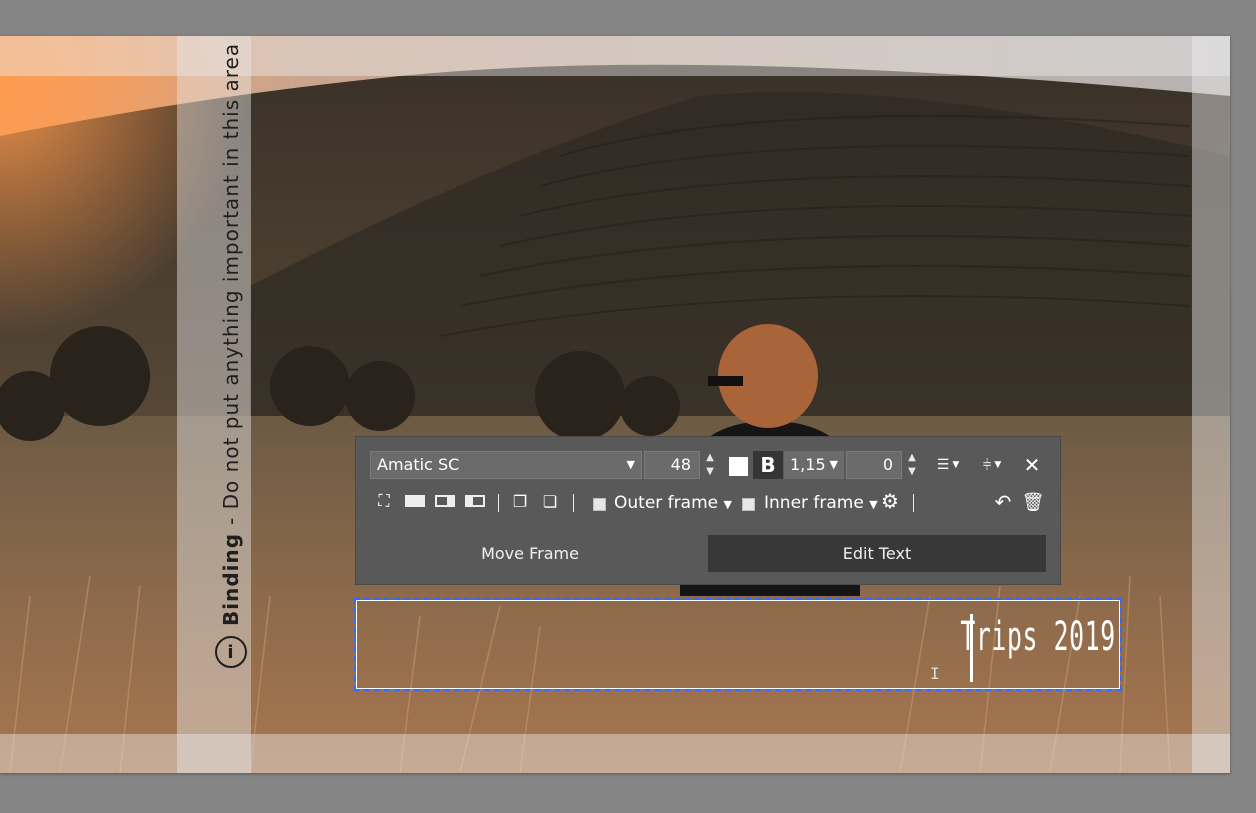 This screenshot has height=813, width=1256. What do you see at coordinates (738, 644) in the screenshot?
I see `text-frame: Trips 2019` at bounding box center [738, 644].